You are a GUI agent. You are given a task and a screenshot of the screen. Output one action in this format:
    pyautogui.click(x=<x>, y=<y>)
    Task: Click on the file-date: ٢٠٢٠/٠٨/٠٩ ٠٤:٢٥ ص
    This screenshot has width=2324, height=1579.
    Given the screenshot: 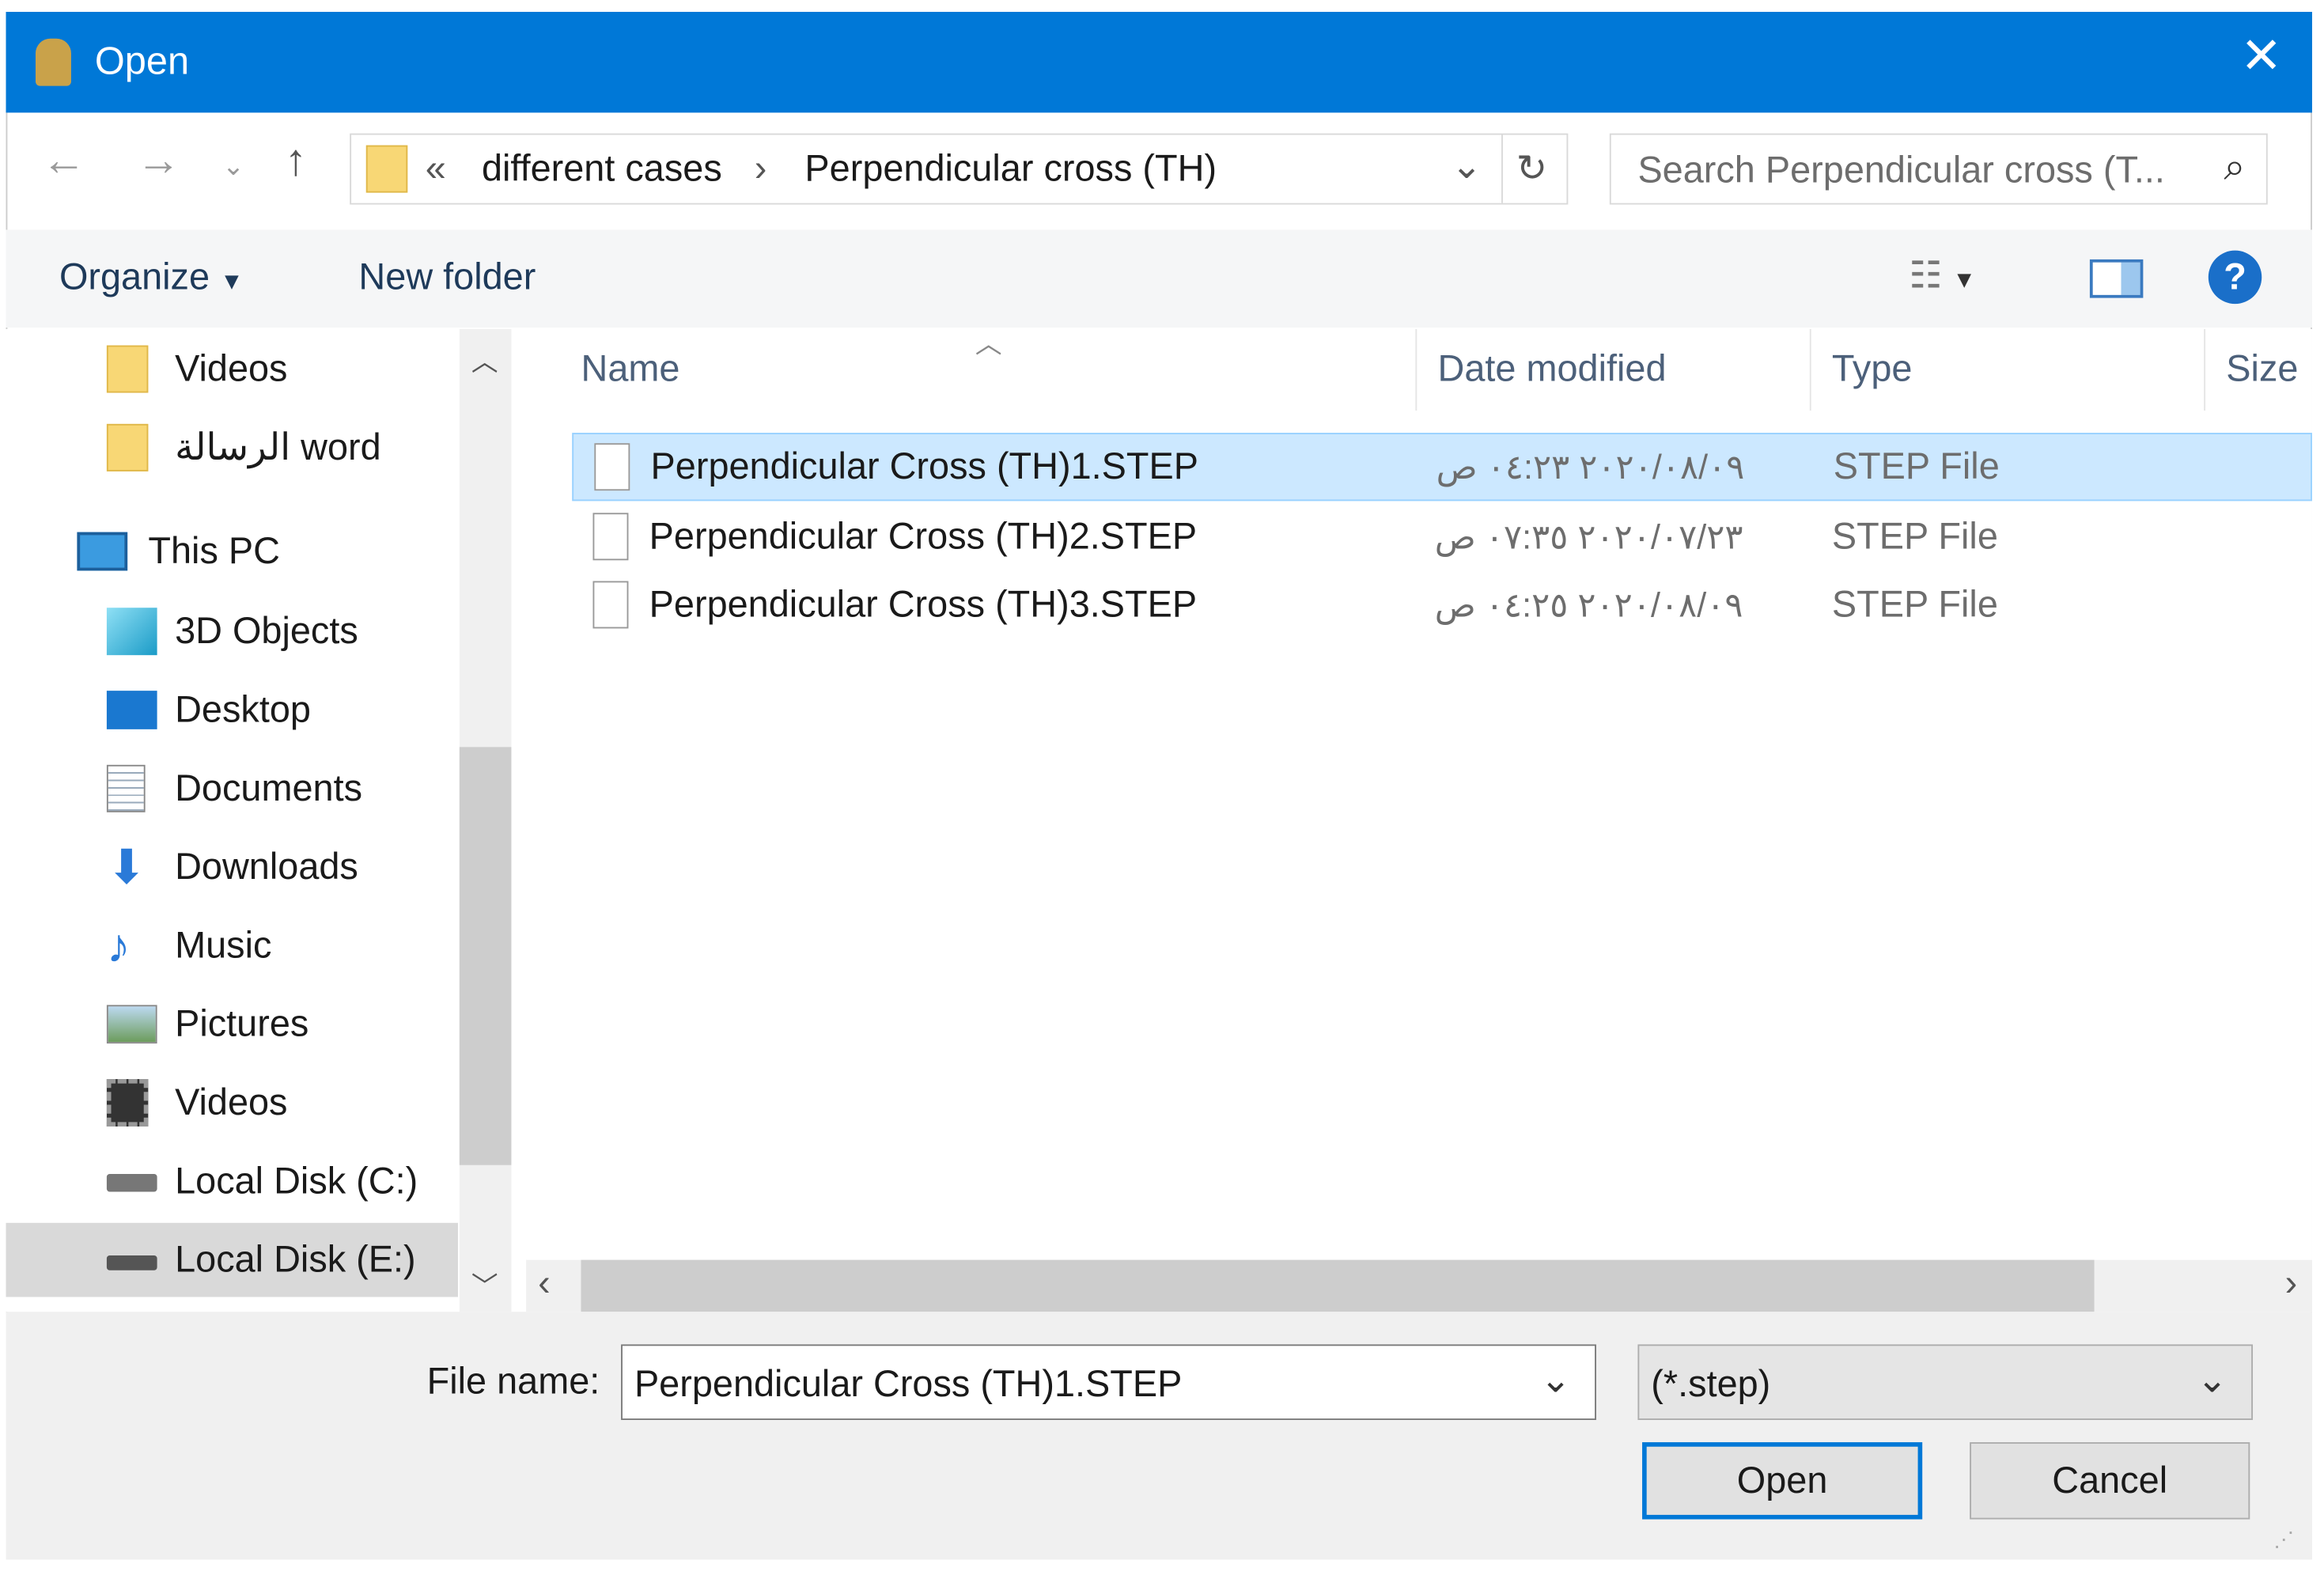 What is the action you would take?
    pyautogui.click(x=1588, y=604)
    